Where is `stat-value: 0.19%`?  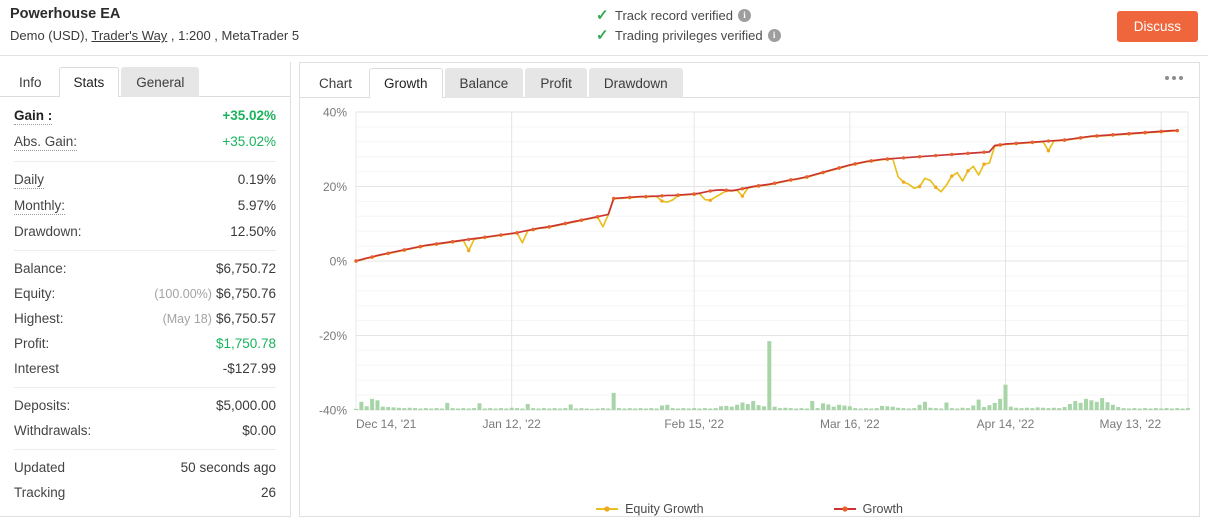 stat-value: 0.19% is located at coordinates (256, 179).